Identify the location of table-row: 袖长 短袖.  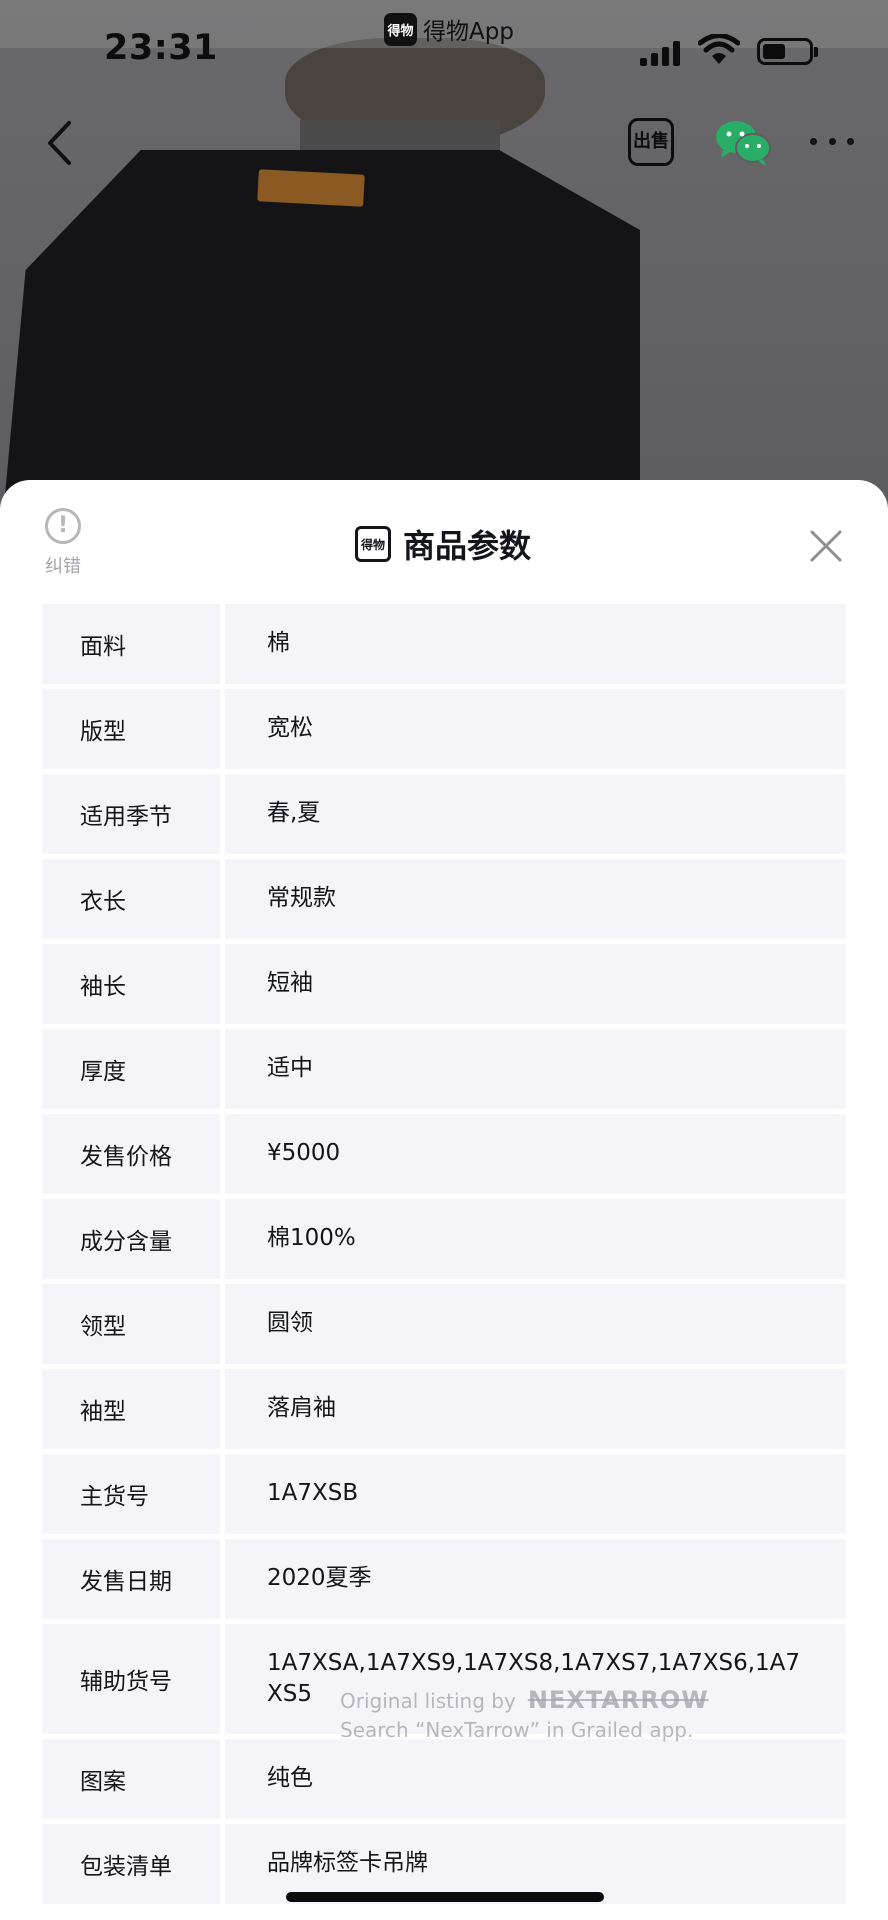
(444, 984).